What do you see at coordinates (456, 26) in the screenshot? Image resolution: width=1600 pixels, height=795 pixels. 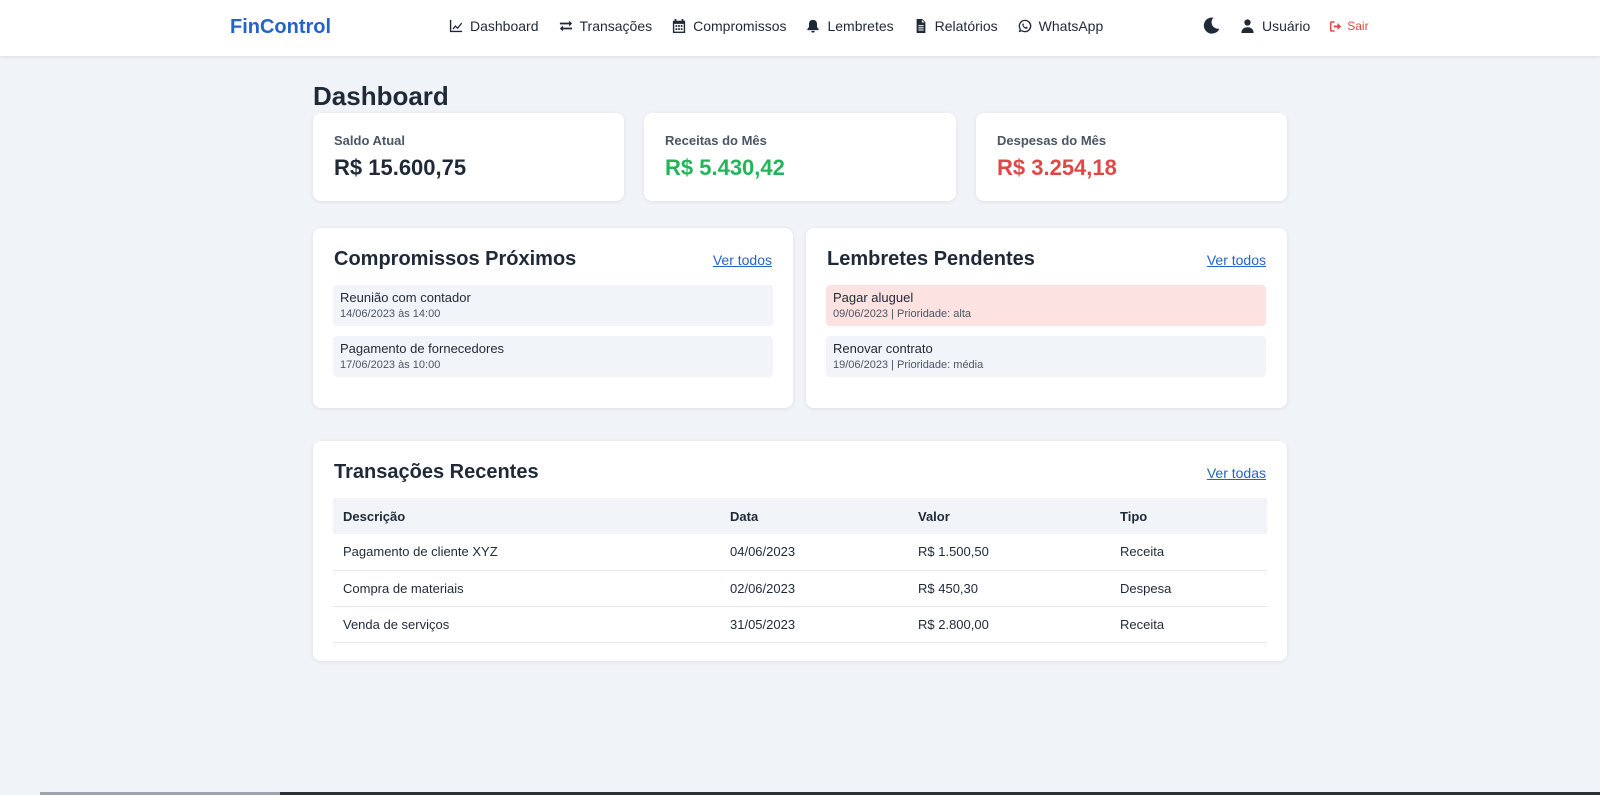 I see `chart-line-icon` at bounding box center [456, 26].